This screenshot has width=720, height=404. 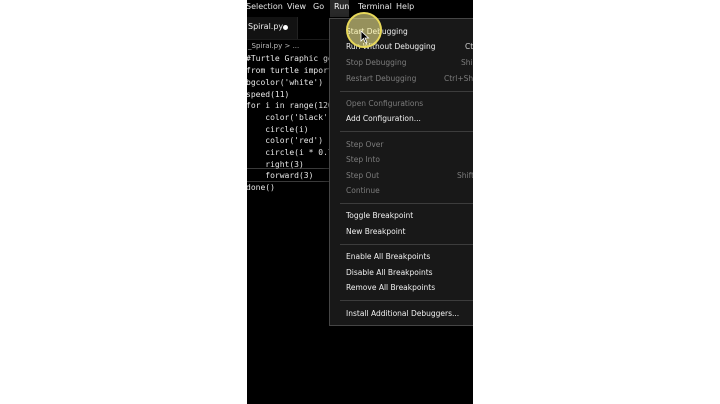 I want to click on code-line: bgcolor('white'), so click(x=285, y=82).